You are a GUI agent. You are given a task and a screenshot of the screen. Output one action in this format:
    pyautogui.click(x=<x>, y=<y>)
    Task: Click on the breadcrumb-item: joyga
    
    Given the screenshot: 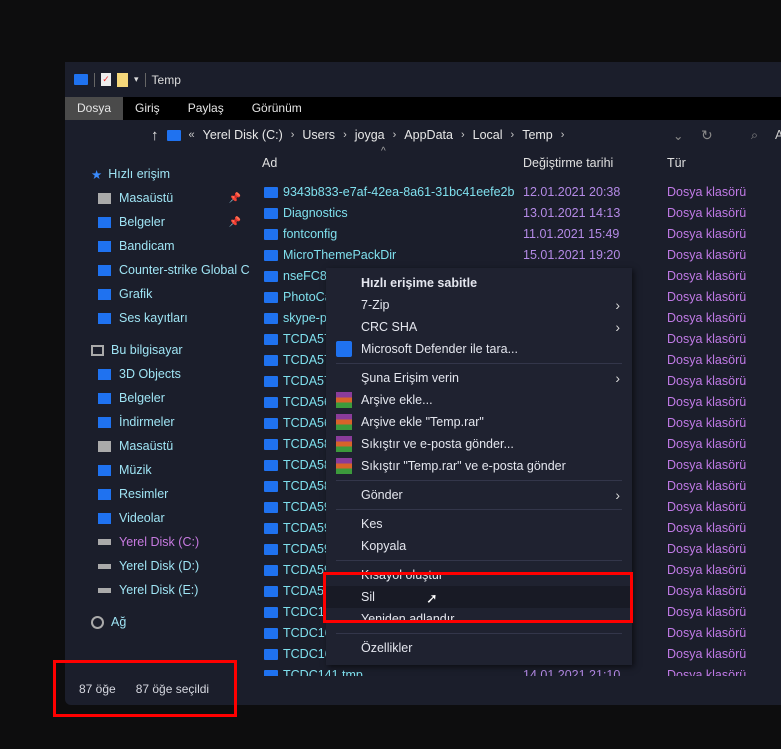 What is the action you would take?
    pyautogui.click(x=370, y=135)
    